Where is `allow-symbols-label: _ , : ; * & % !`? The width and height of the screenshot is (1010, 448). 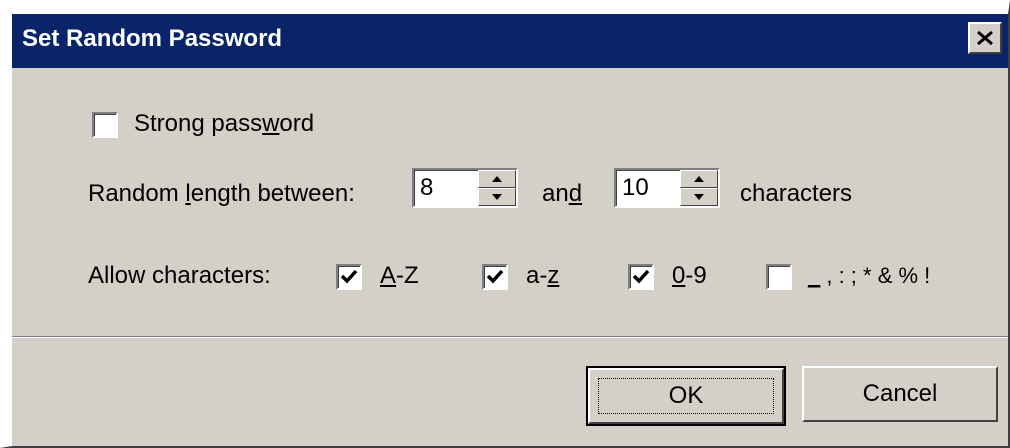 allow-symbols-label: _ , : ; * & % ! is located at coordinates (869, 276).